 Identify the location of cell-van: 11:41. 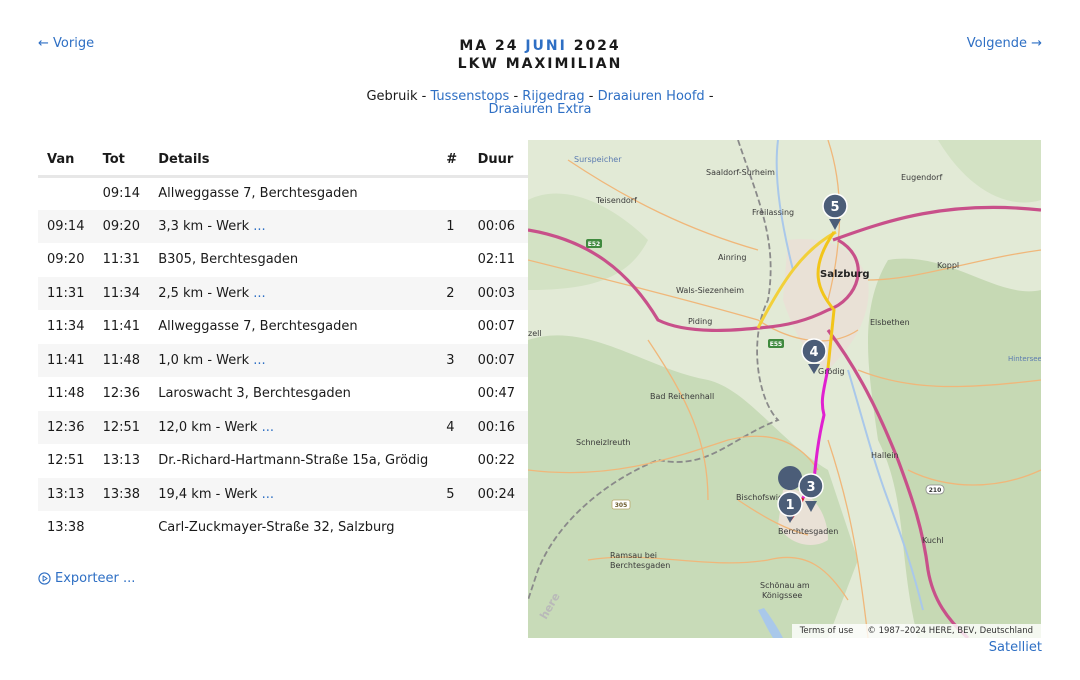
(66, 360).